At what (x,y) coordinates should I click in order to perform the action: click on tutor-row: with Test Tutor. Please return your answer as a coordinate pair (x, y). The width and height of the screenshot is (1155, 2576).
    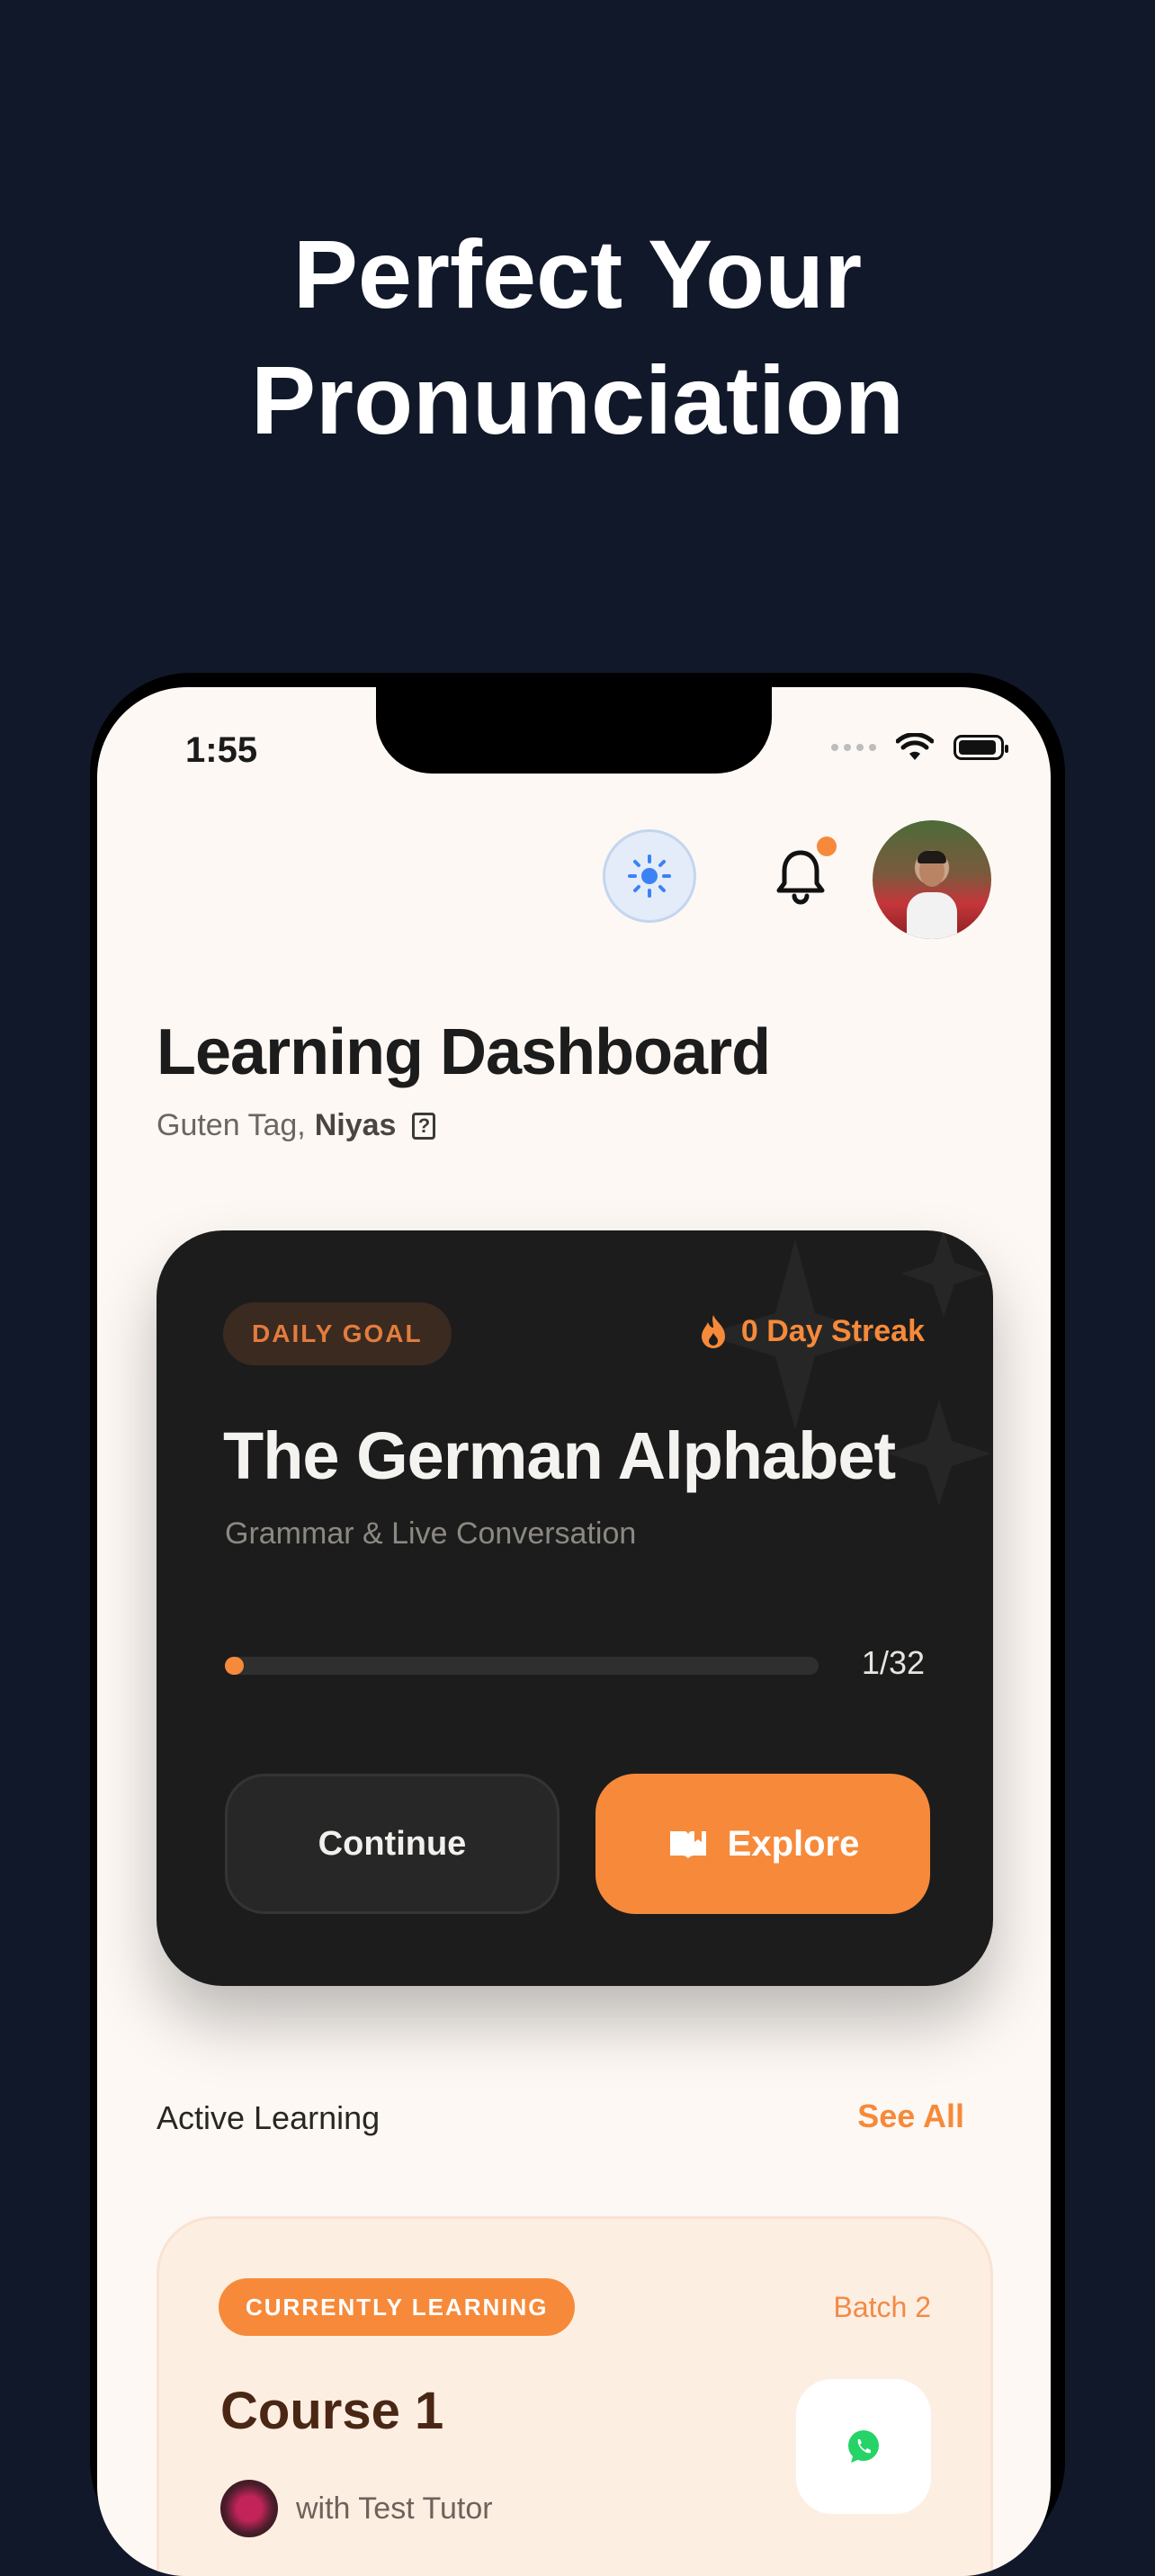
    Looking at the image, I should click on (356, 2508).